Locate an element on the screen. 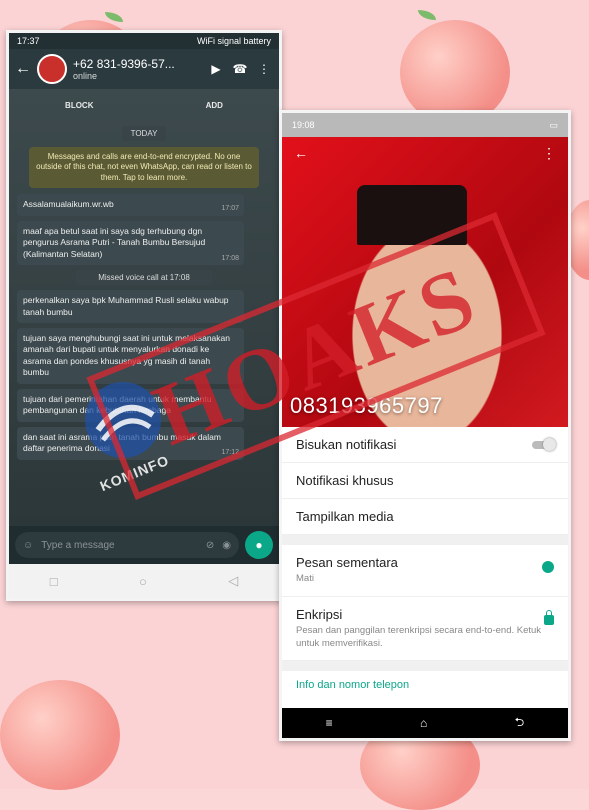 This screenshot has height=810, width=589. unknown-contact-actions: BLOCK ADD is located at coordinates (144, 105).